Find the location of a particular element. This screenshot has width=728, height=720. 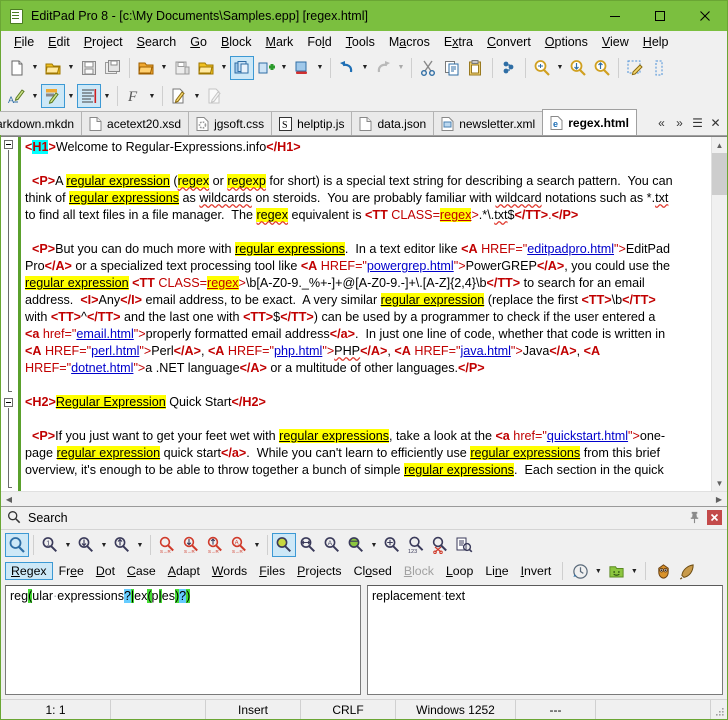

spell-check-button: A is located at coordinates (17, 96).